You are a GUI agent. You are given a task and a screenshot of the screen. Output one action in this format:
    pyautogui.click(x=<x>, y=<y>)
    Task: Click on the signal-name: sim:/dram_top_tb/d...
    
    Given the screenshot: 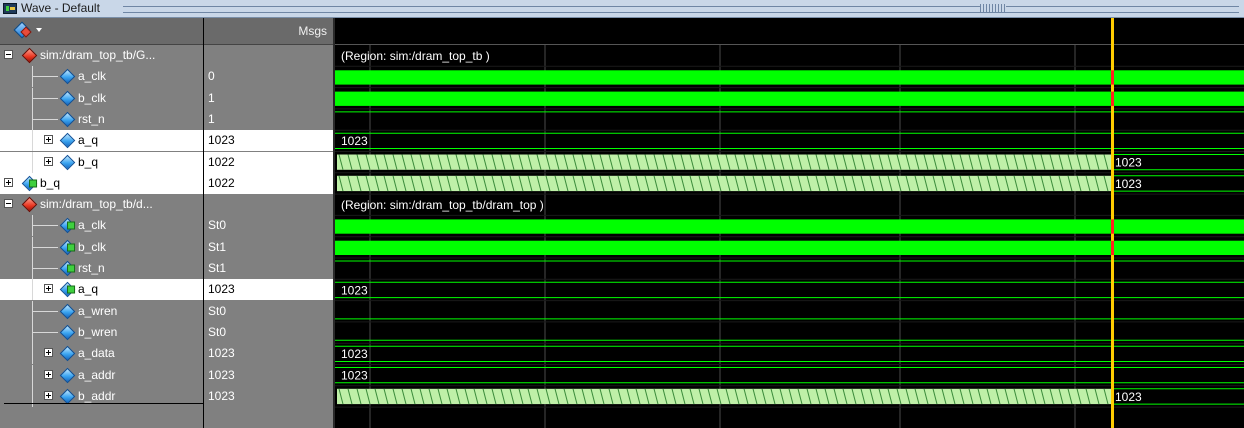 What is the action you would take?
    pyautogui.click(x=96, y=204)
    